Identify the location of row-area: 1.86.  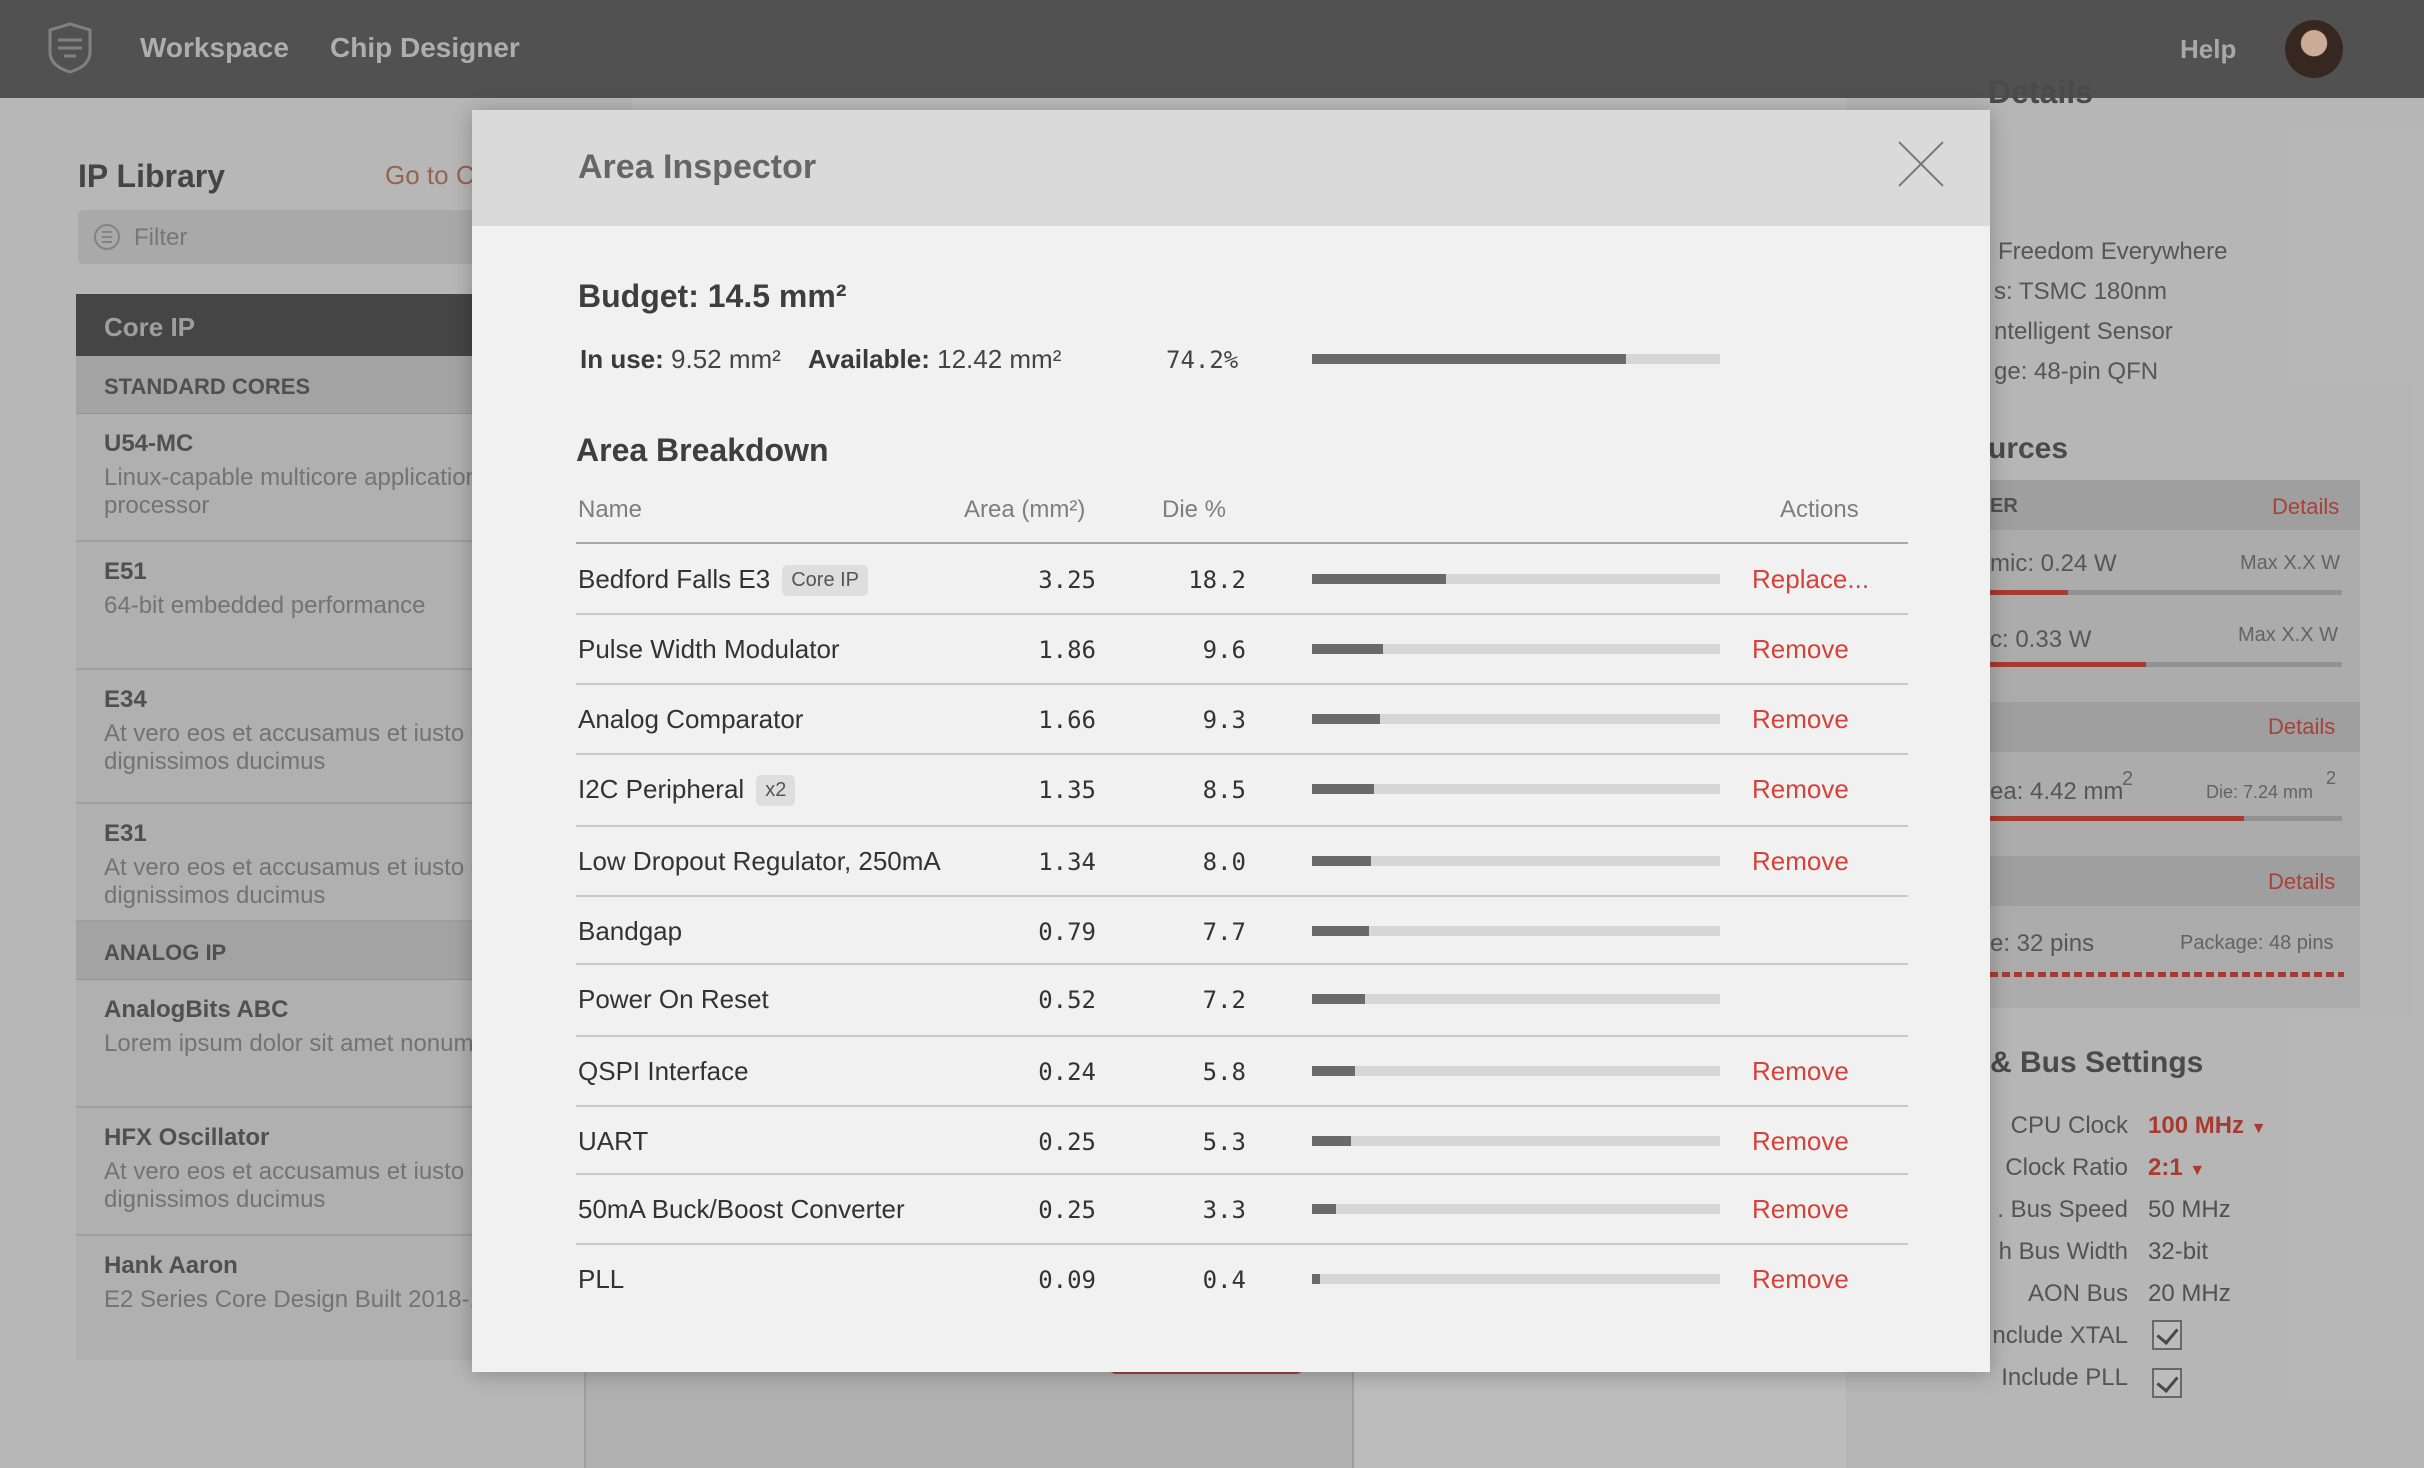
(1067, 650).